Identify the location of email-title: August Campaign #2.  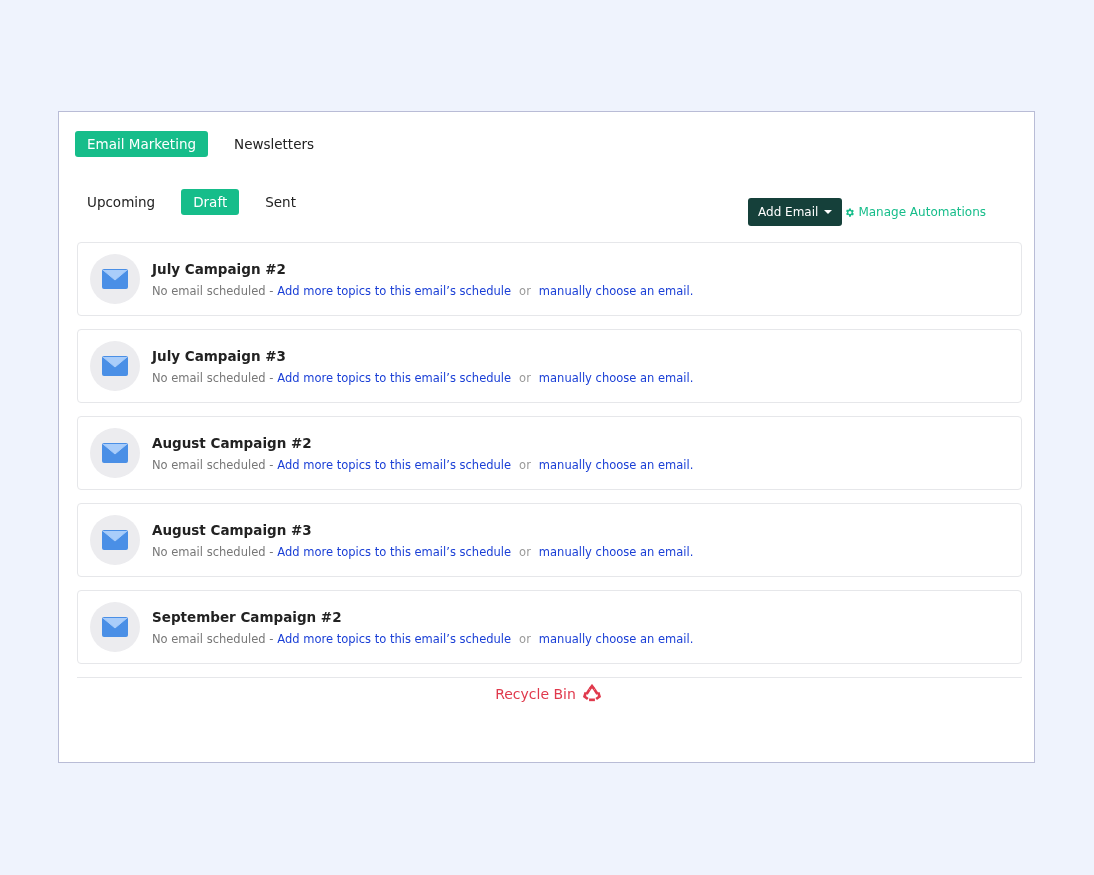
(232, 442).